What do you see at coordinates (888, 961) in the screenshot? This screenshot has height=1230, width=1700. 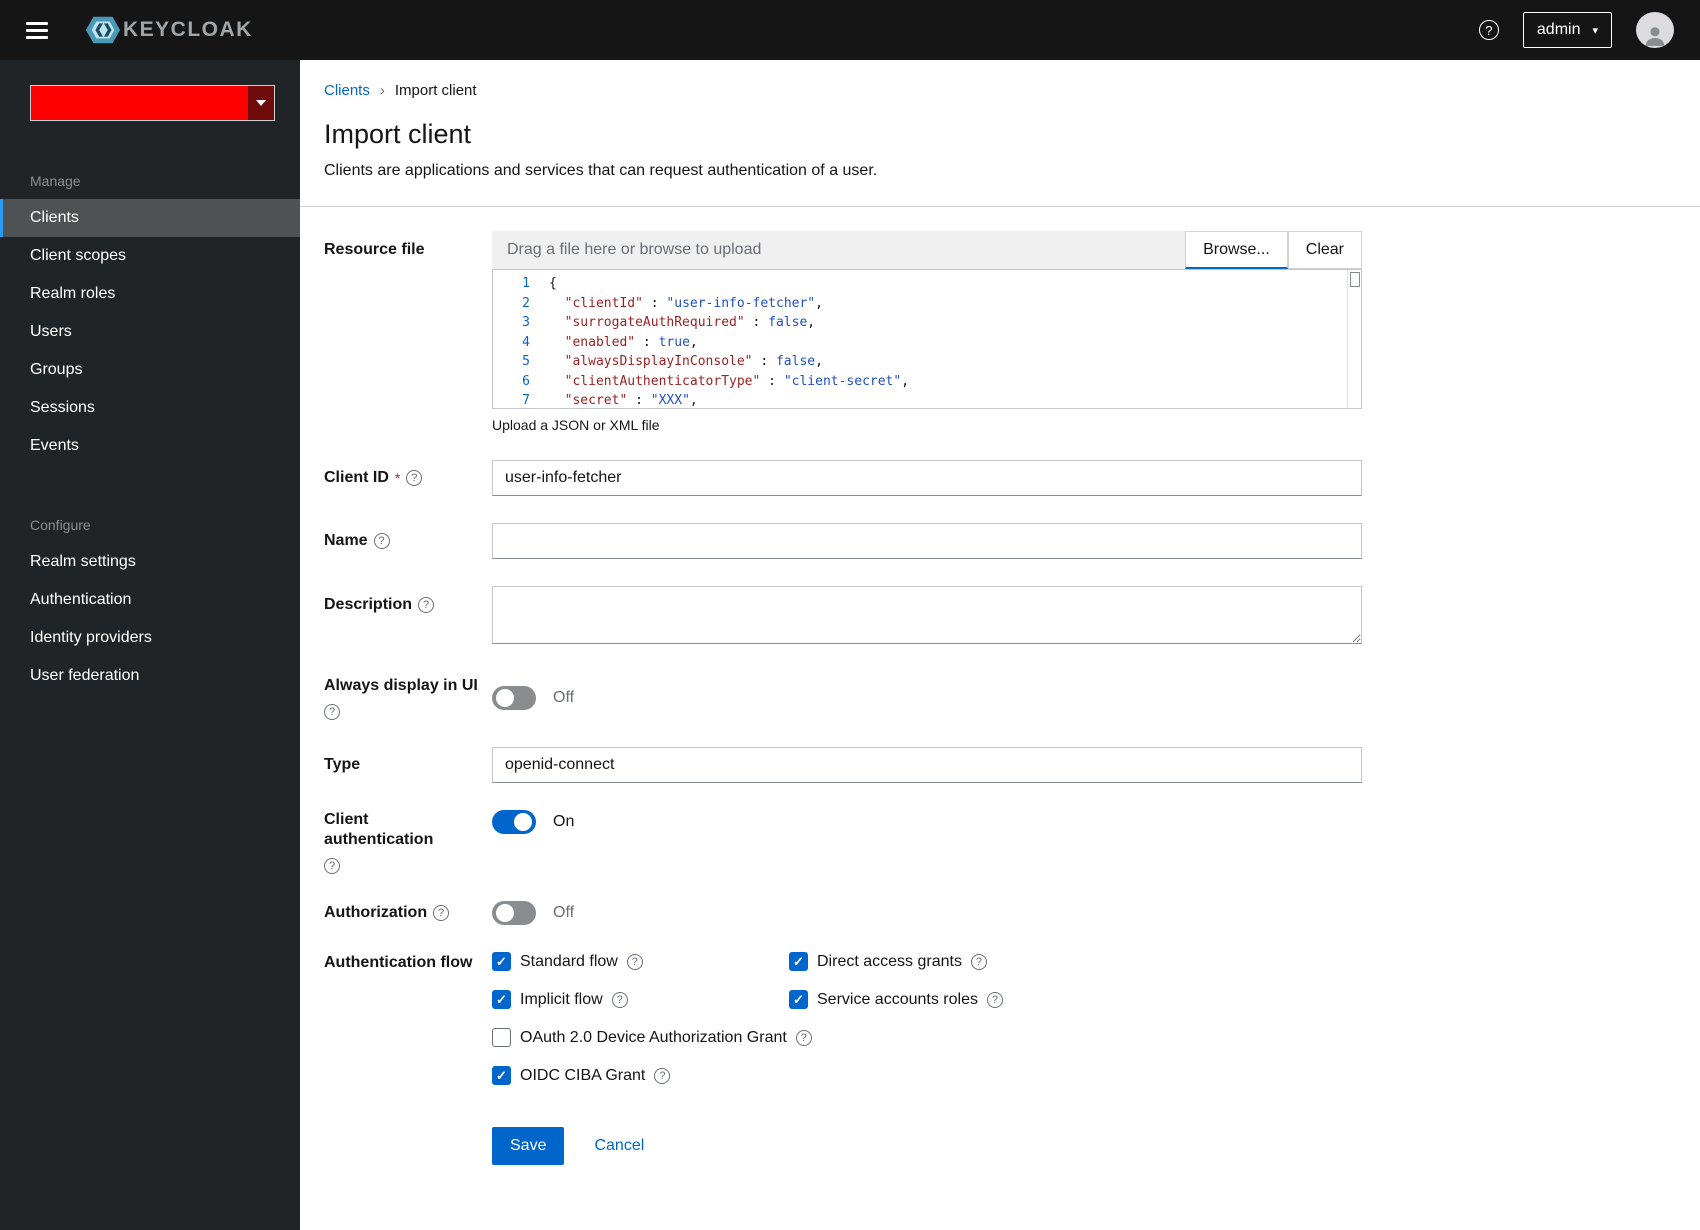 I see `checkbox-direct-access-grants: ✓ Direct access grants?` at bounding box center [888, 961].